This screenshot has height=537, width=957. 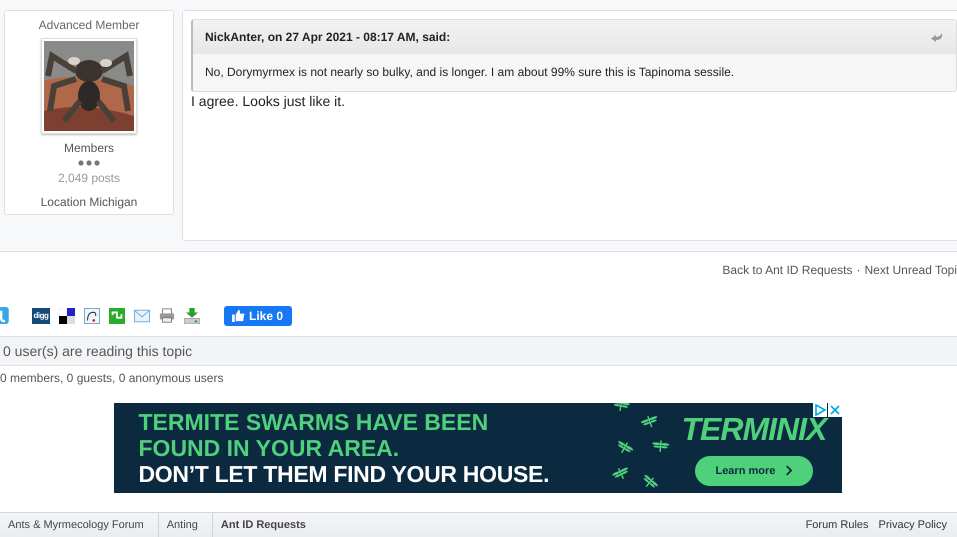 What do you see at coordinates (97, 351) in the screenshot?
I see `readers-title: 0 user(s) are reading this topic` at bounding box center [97, 351].